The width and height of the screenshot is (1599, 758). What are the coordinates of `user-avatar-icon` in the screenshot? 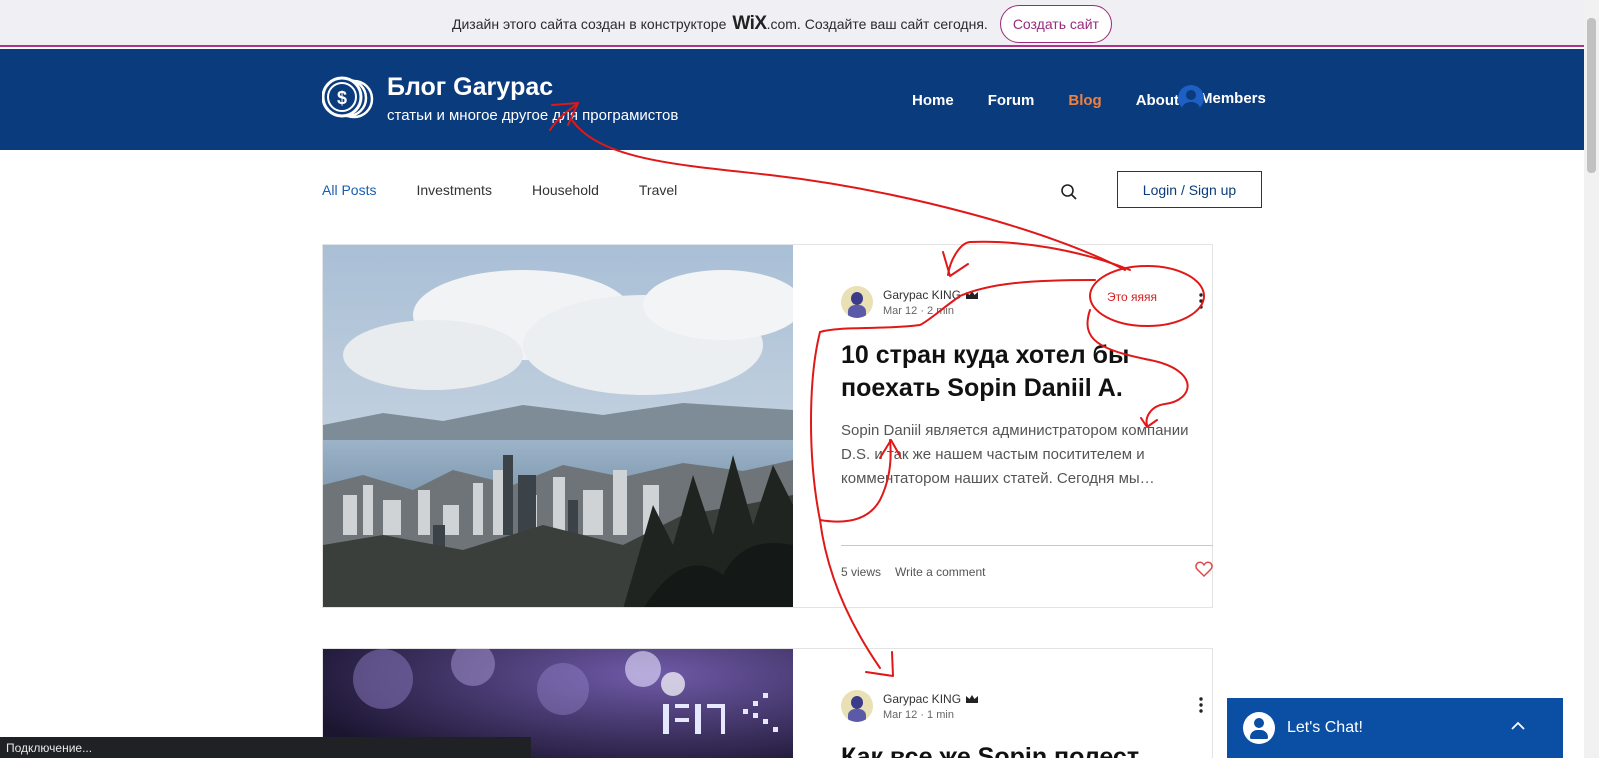 It's located at (1191, 98).